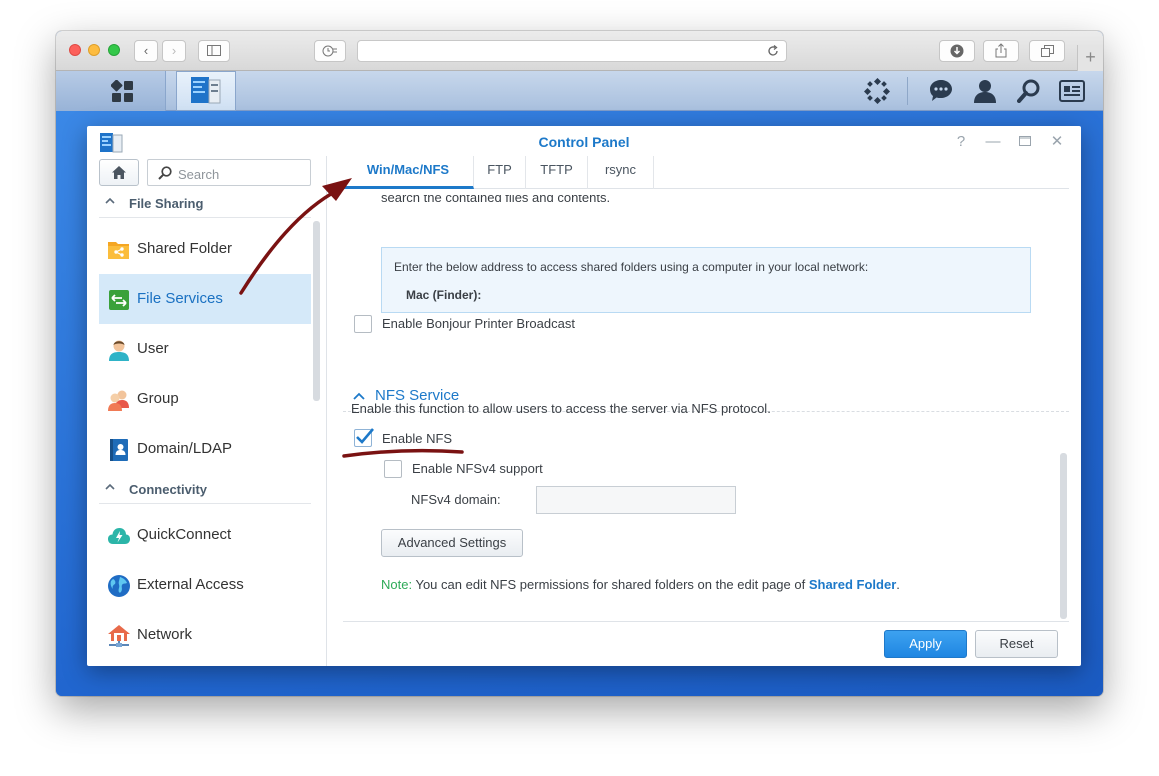 The width and height of the screenshot is (1159, 776). I want to click on home-button, so click(119, 172).